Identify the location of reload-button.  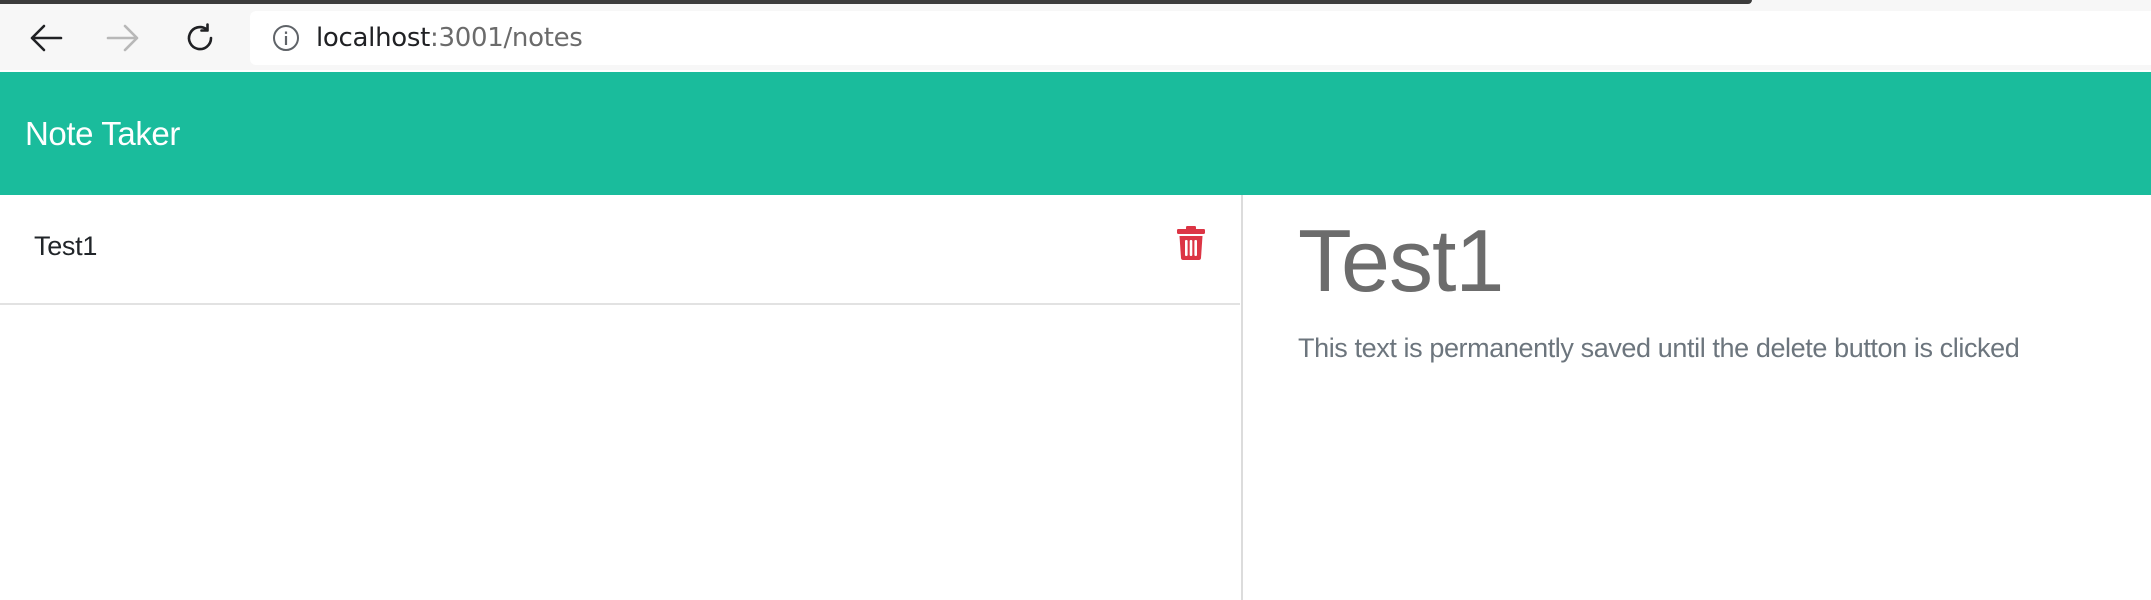
(200, 38).